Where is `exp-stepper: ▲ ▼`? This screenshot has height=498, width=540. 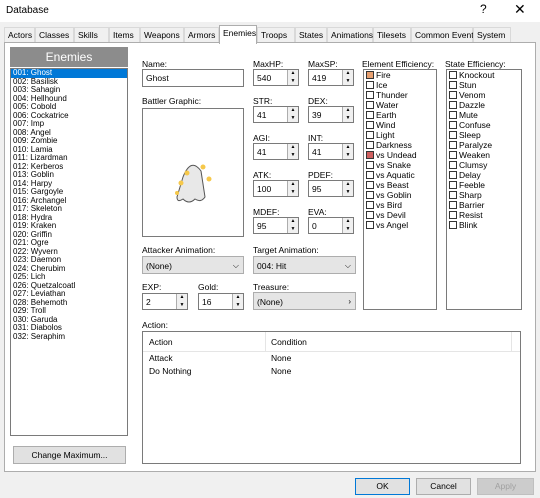 exp-stepper: ▲ ▼ is located at coordinates (181, 301).